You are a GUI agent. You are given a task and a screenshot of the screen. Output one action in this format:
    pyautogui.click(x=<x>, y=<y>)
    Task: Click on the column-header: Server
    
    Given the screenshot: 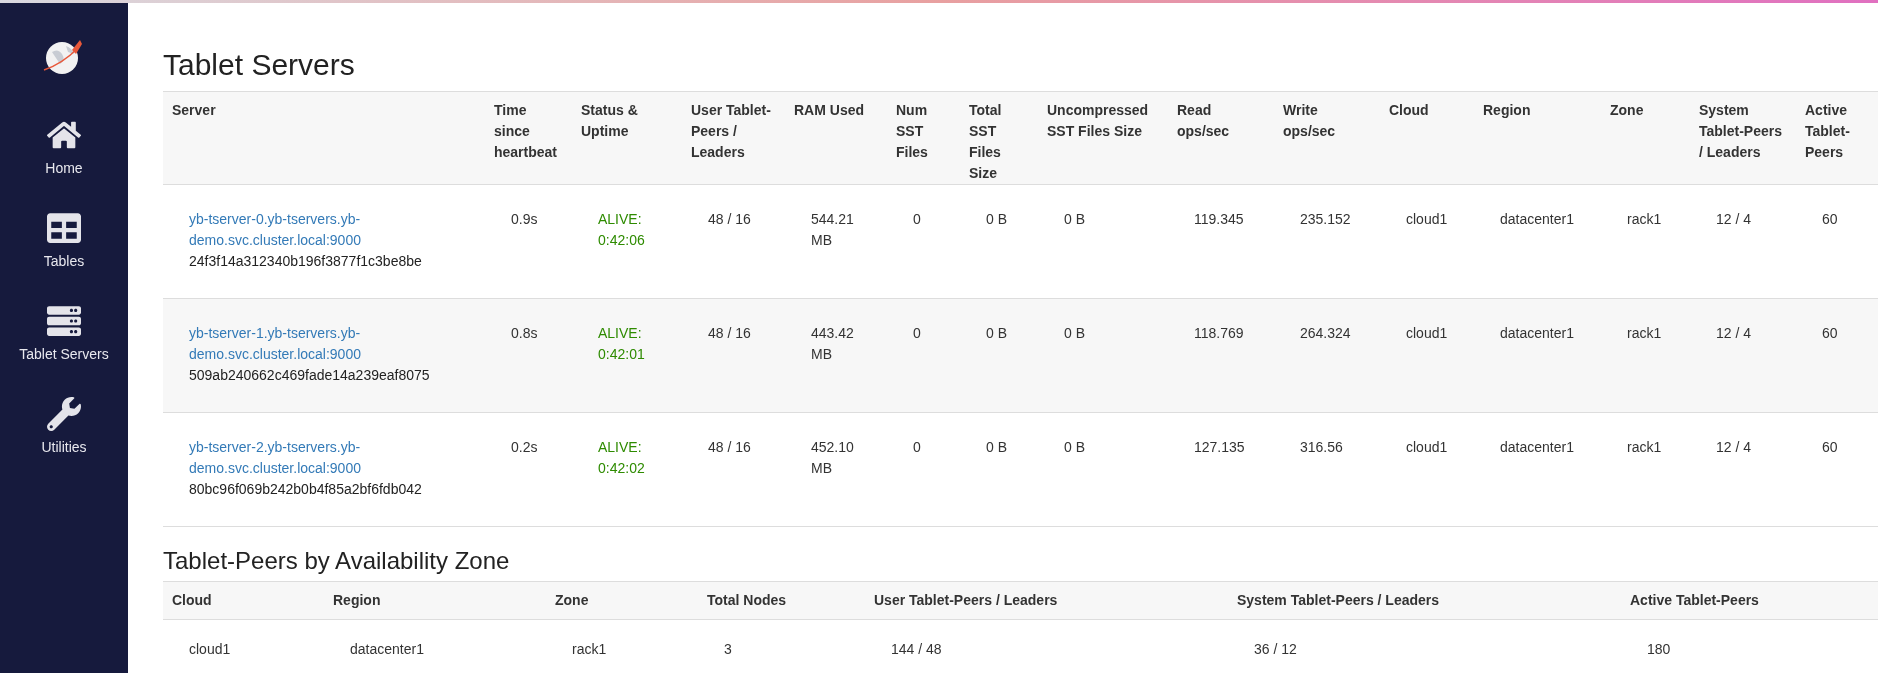 What is the action you would take?
    pyautogui.click(x=194, y=110)
    